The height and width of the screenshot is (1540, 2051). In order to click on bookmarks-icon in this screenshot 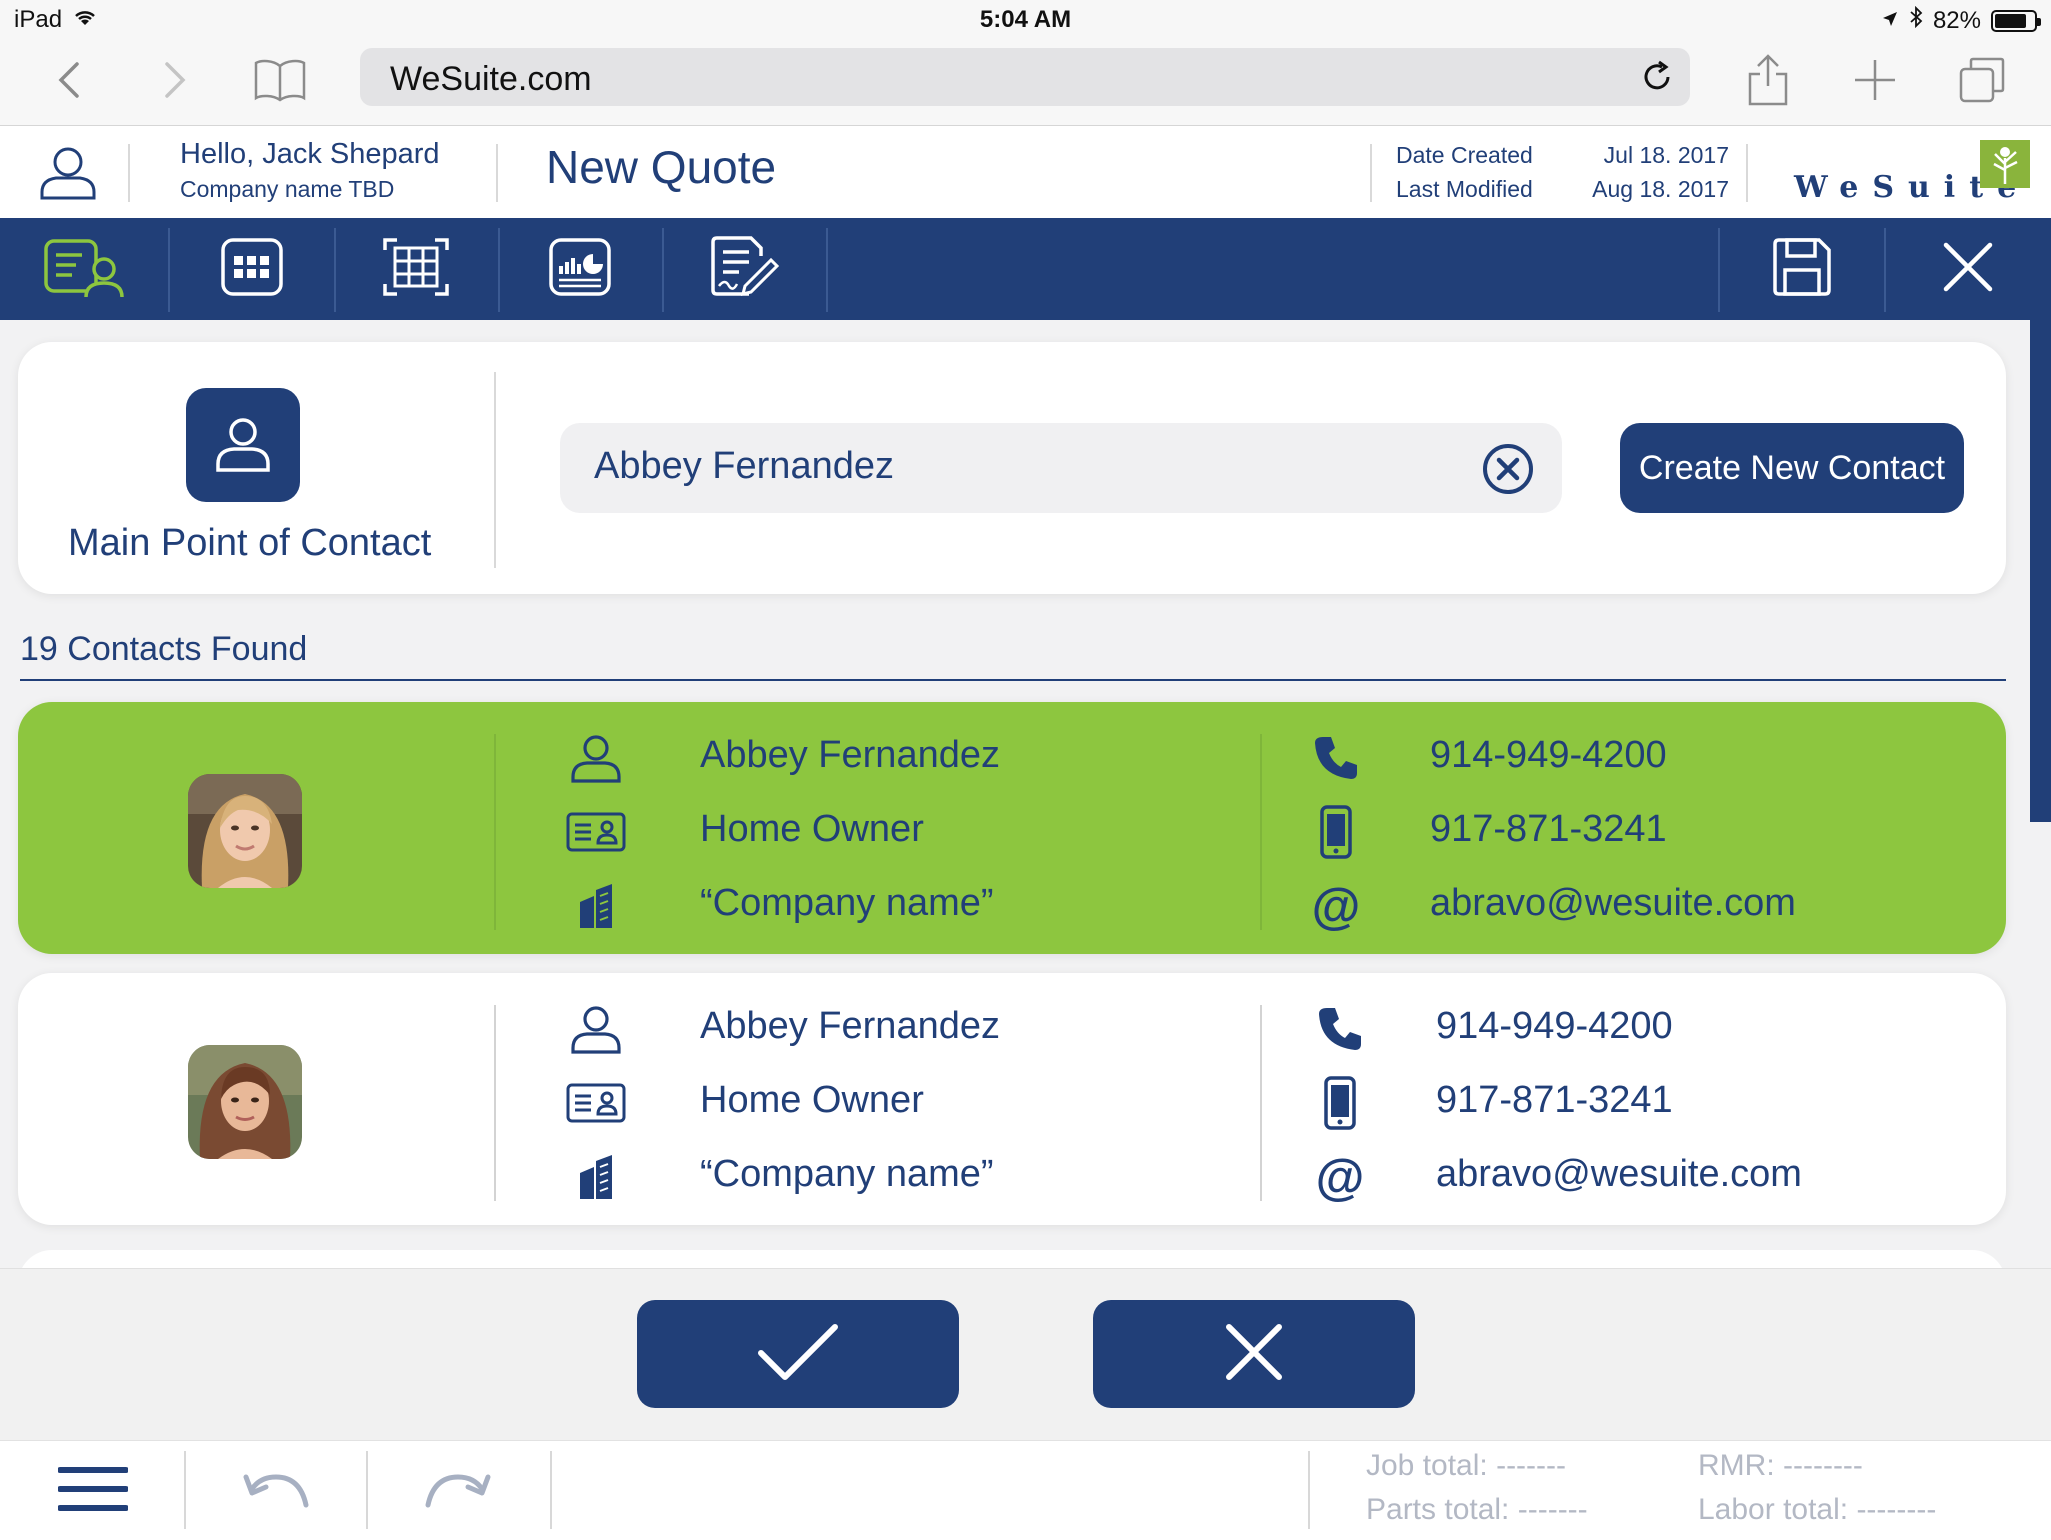, I will do `click(280, 80)`.